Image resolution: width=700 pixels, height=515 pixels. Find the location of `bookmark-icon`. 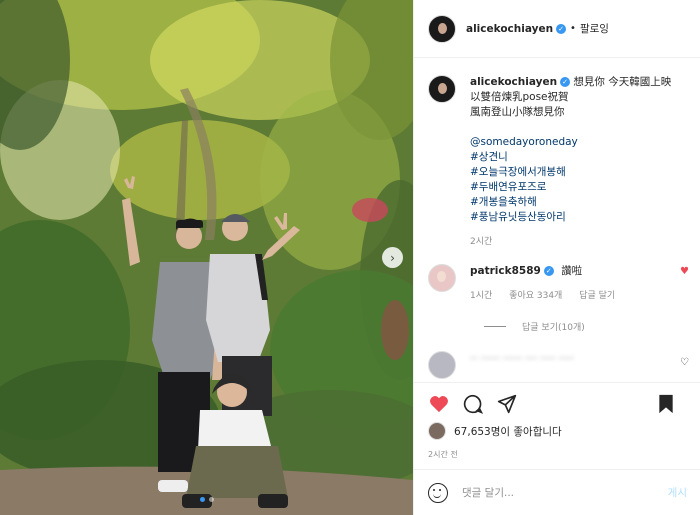

bookmark-icon is located at coordinates (666, 404).